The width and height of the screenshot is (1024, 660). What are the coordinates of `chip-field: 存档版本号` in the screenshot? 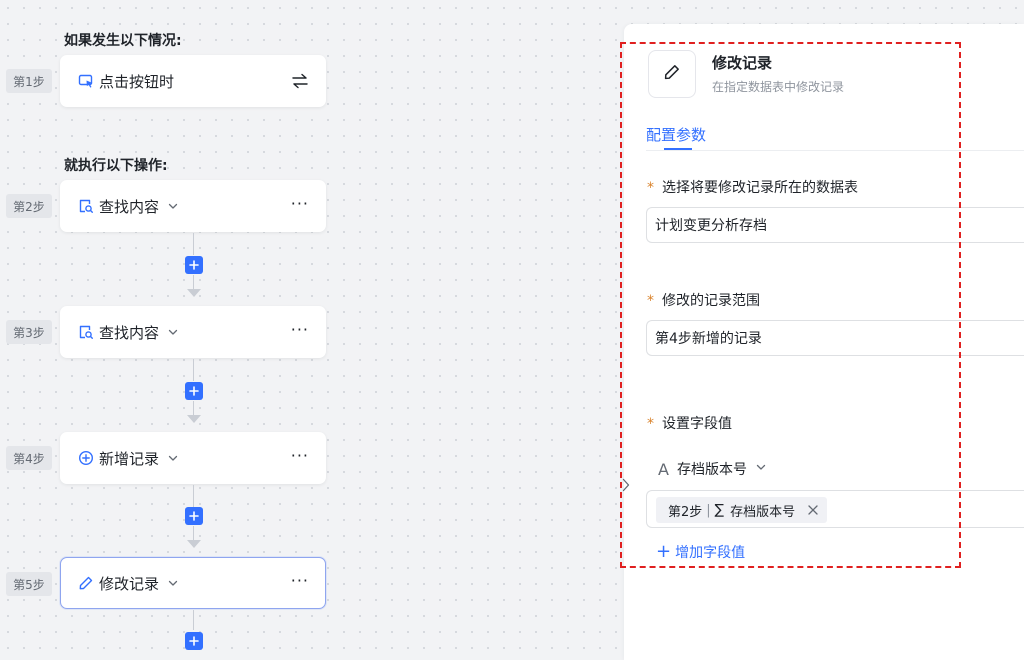 It's located at (763, 512).